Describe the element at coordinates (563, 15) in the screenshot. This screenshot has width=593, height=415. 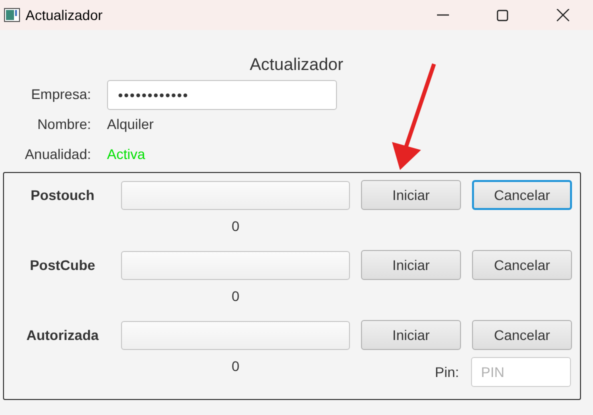
I see `close-icon` at that location.